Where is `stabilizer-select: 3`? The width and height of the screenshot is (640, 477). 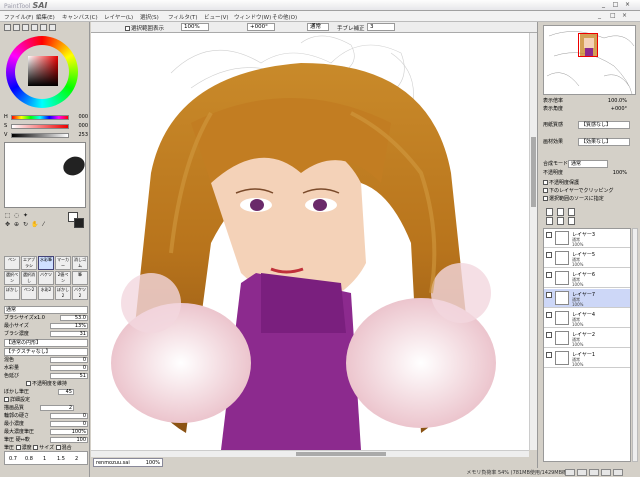
stabilizer-select: 3 is located at coordinates (381, 27).